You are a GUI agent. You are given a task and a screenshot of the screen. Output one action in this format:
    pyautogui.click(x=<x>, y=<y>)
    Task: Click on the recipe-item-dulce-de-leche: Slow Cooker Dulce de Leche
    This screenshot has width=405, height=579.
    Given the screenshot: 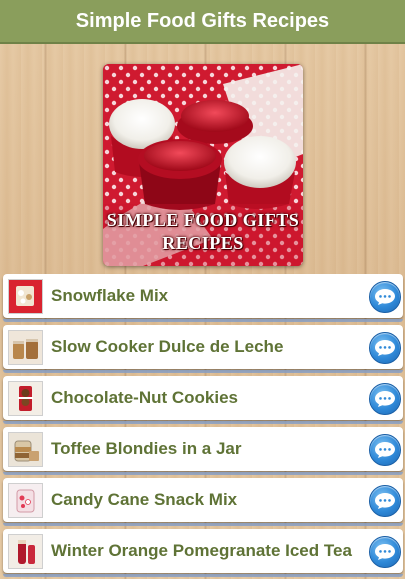 What is the action you would take?
    pyautogui.click(x=203, y=349)
    